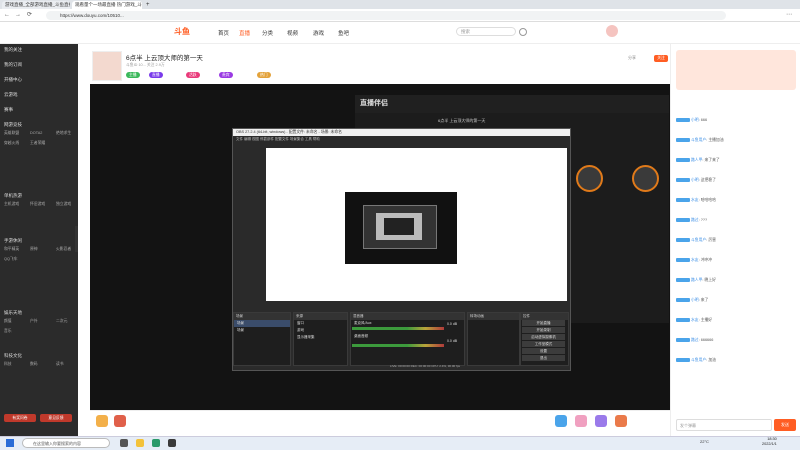 Image resolution: width=800 pixels, height=450 pixels. Describe the element at coordinates (20, 418) in the screenshot. I see `survey-button: 有奖问卷` at that location.